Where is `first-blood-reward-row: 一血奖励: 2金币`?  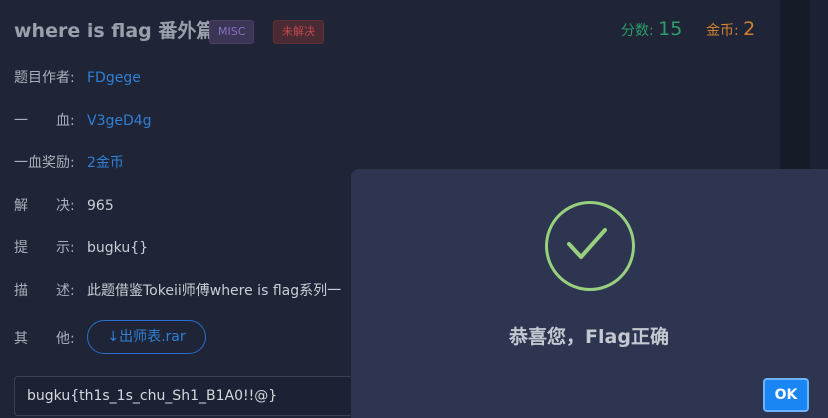 first-blood-reward-row: 一血奖励: 2金币 is located at coordinates (69, 162).